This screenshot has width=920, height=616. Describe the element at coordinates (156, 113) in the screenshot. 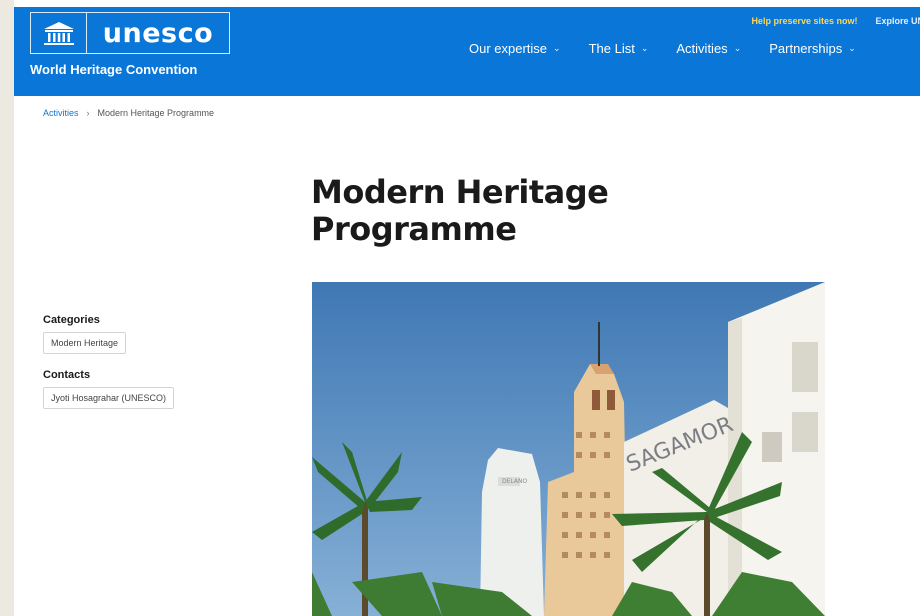

I see `breadcrumb-current: Modern Heritage Programme` at that location.